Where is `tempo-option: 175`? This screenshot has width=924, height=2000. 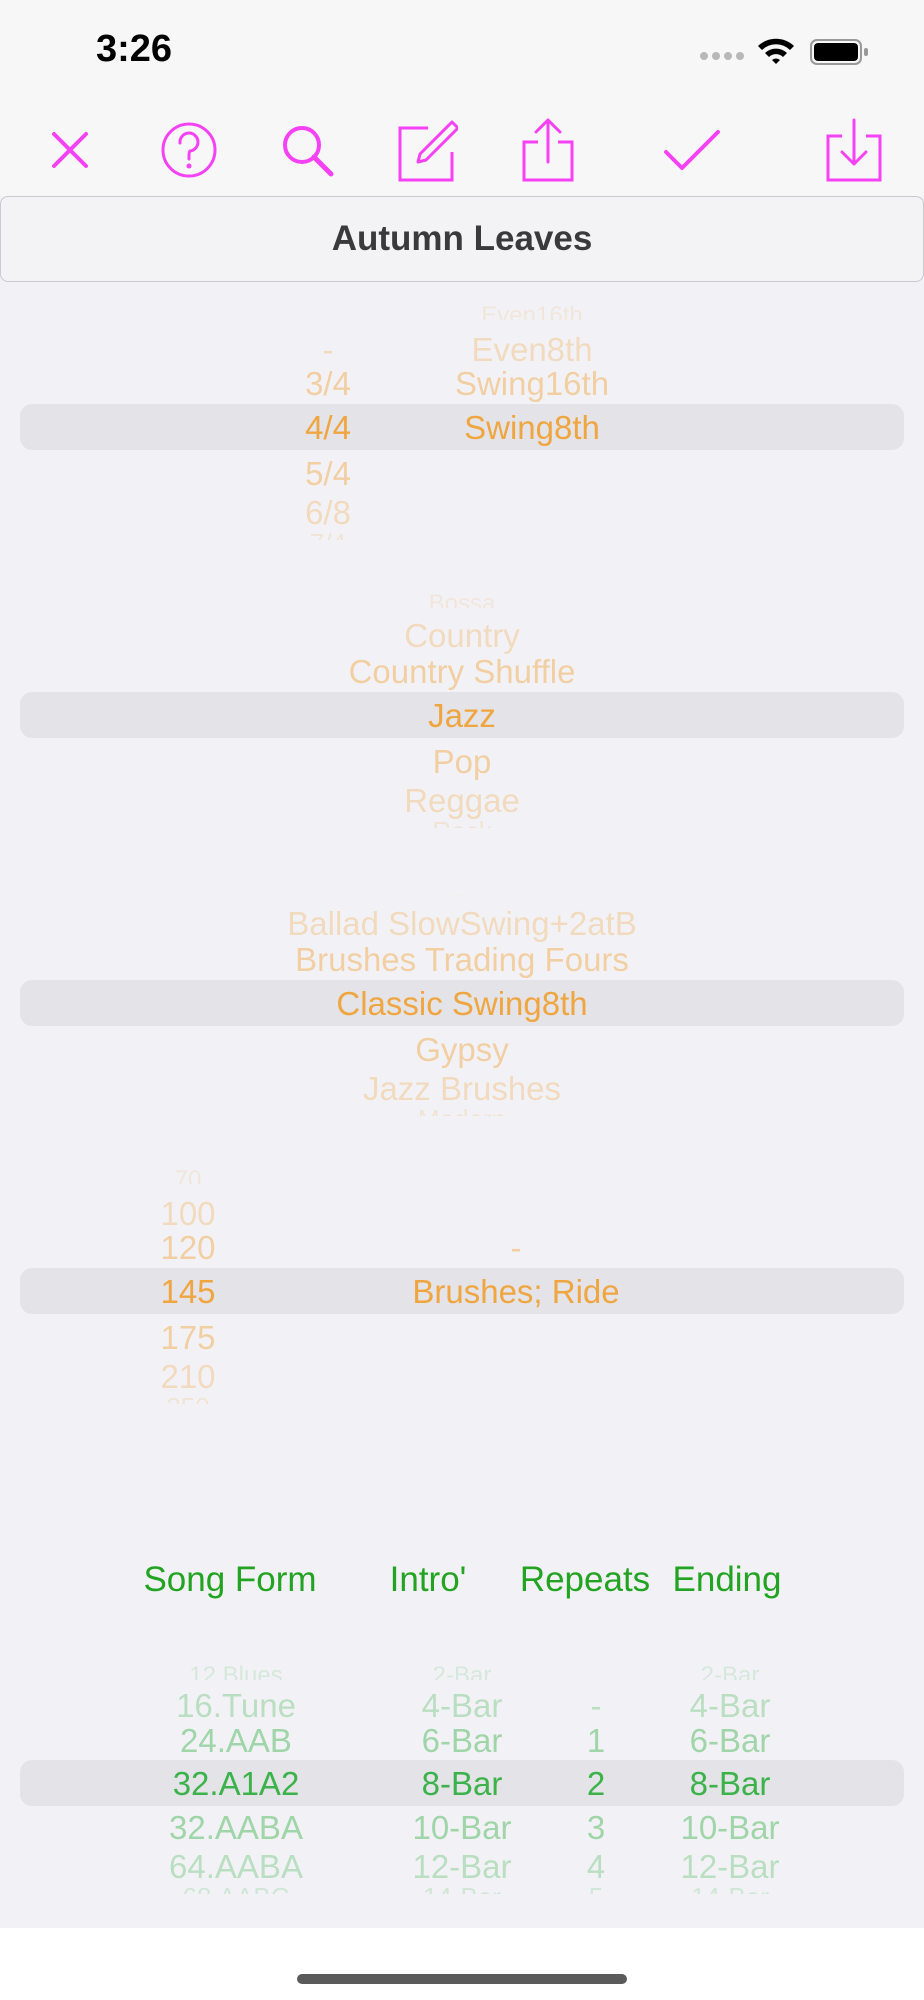 tempo-option: 175 is located at coordinates (187, 1337).